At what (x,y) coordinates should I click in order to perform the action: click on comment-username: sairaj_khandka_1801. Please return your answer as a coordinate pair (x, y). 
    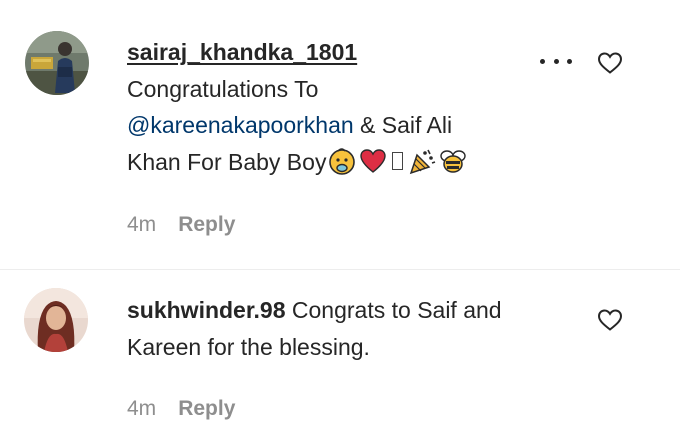
    Looking at the image, I should click on (242, 52).